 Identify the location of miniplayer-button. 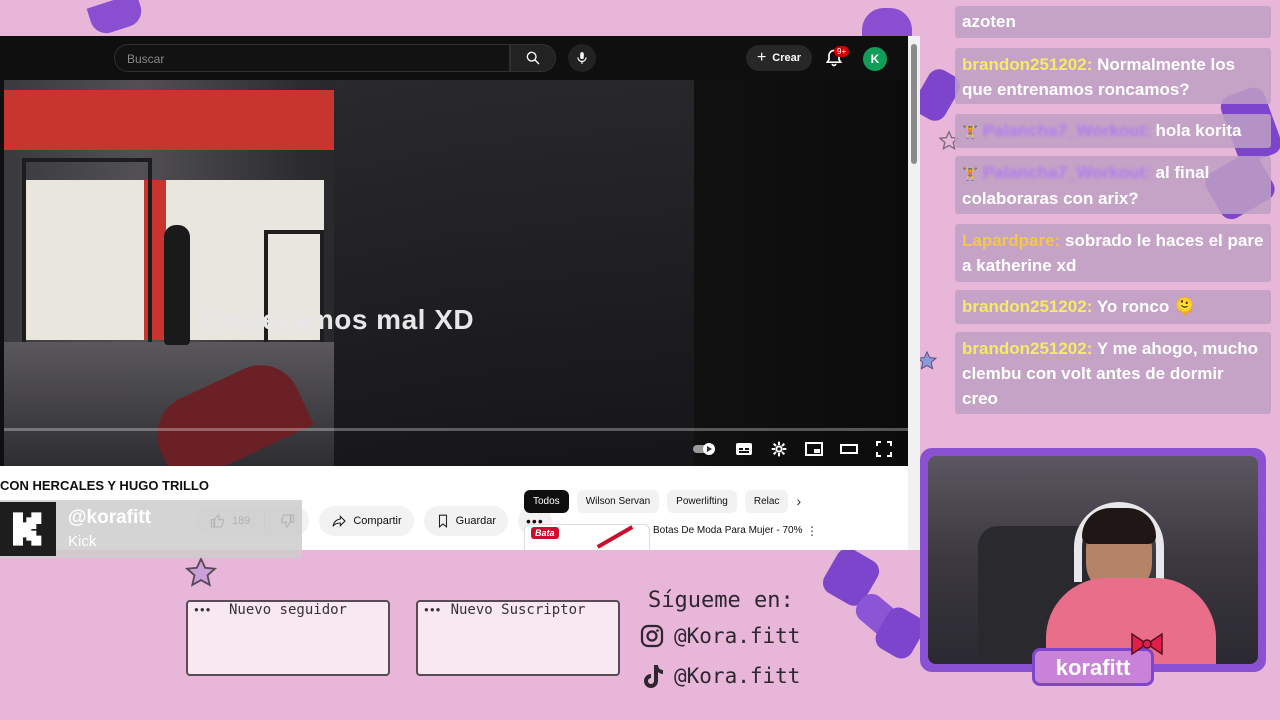
(814, 449).